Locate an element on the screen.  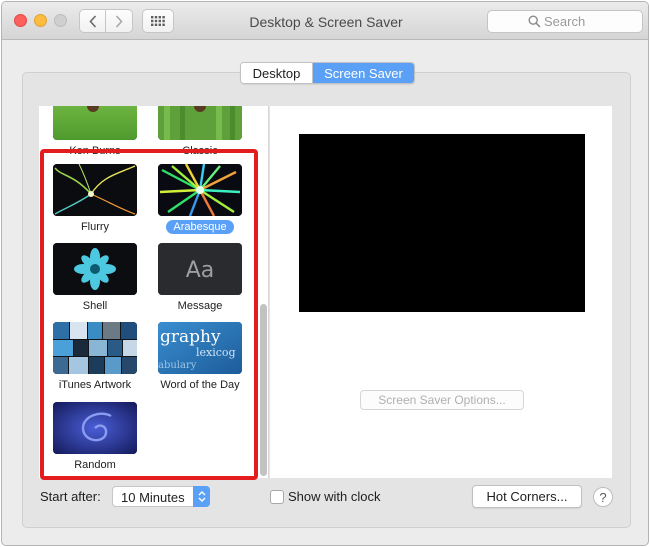
itunes-artwork-label: iTunes Artwork is located at coordinates (95, 385).